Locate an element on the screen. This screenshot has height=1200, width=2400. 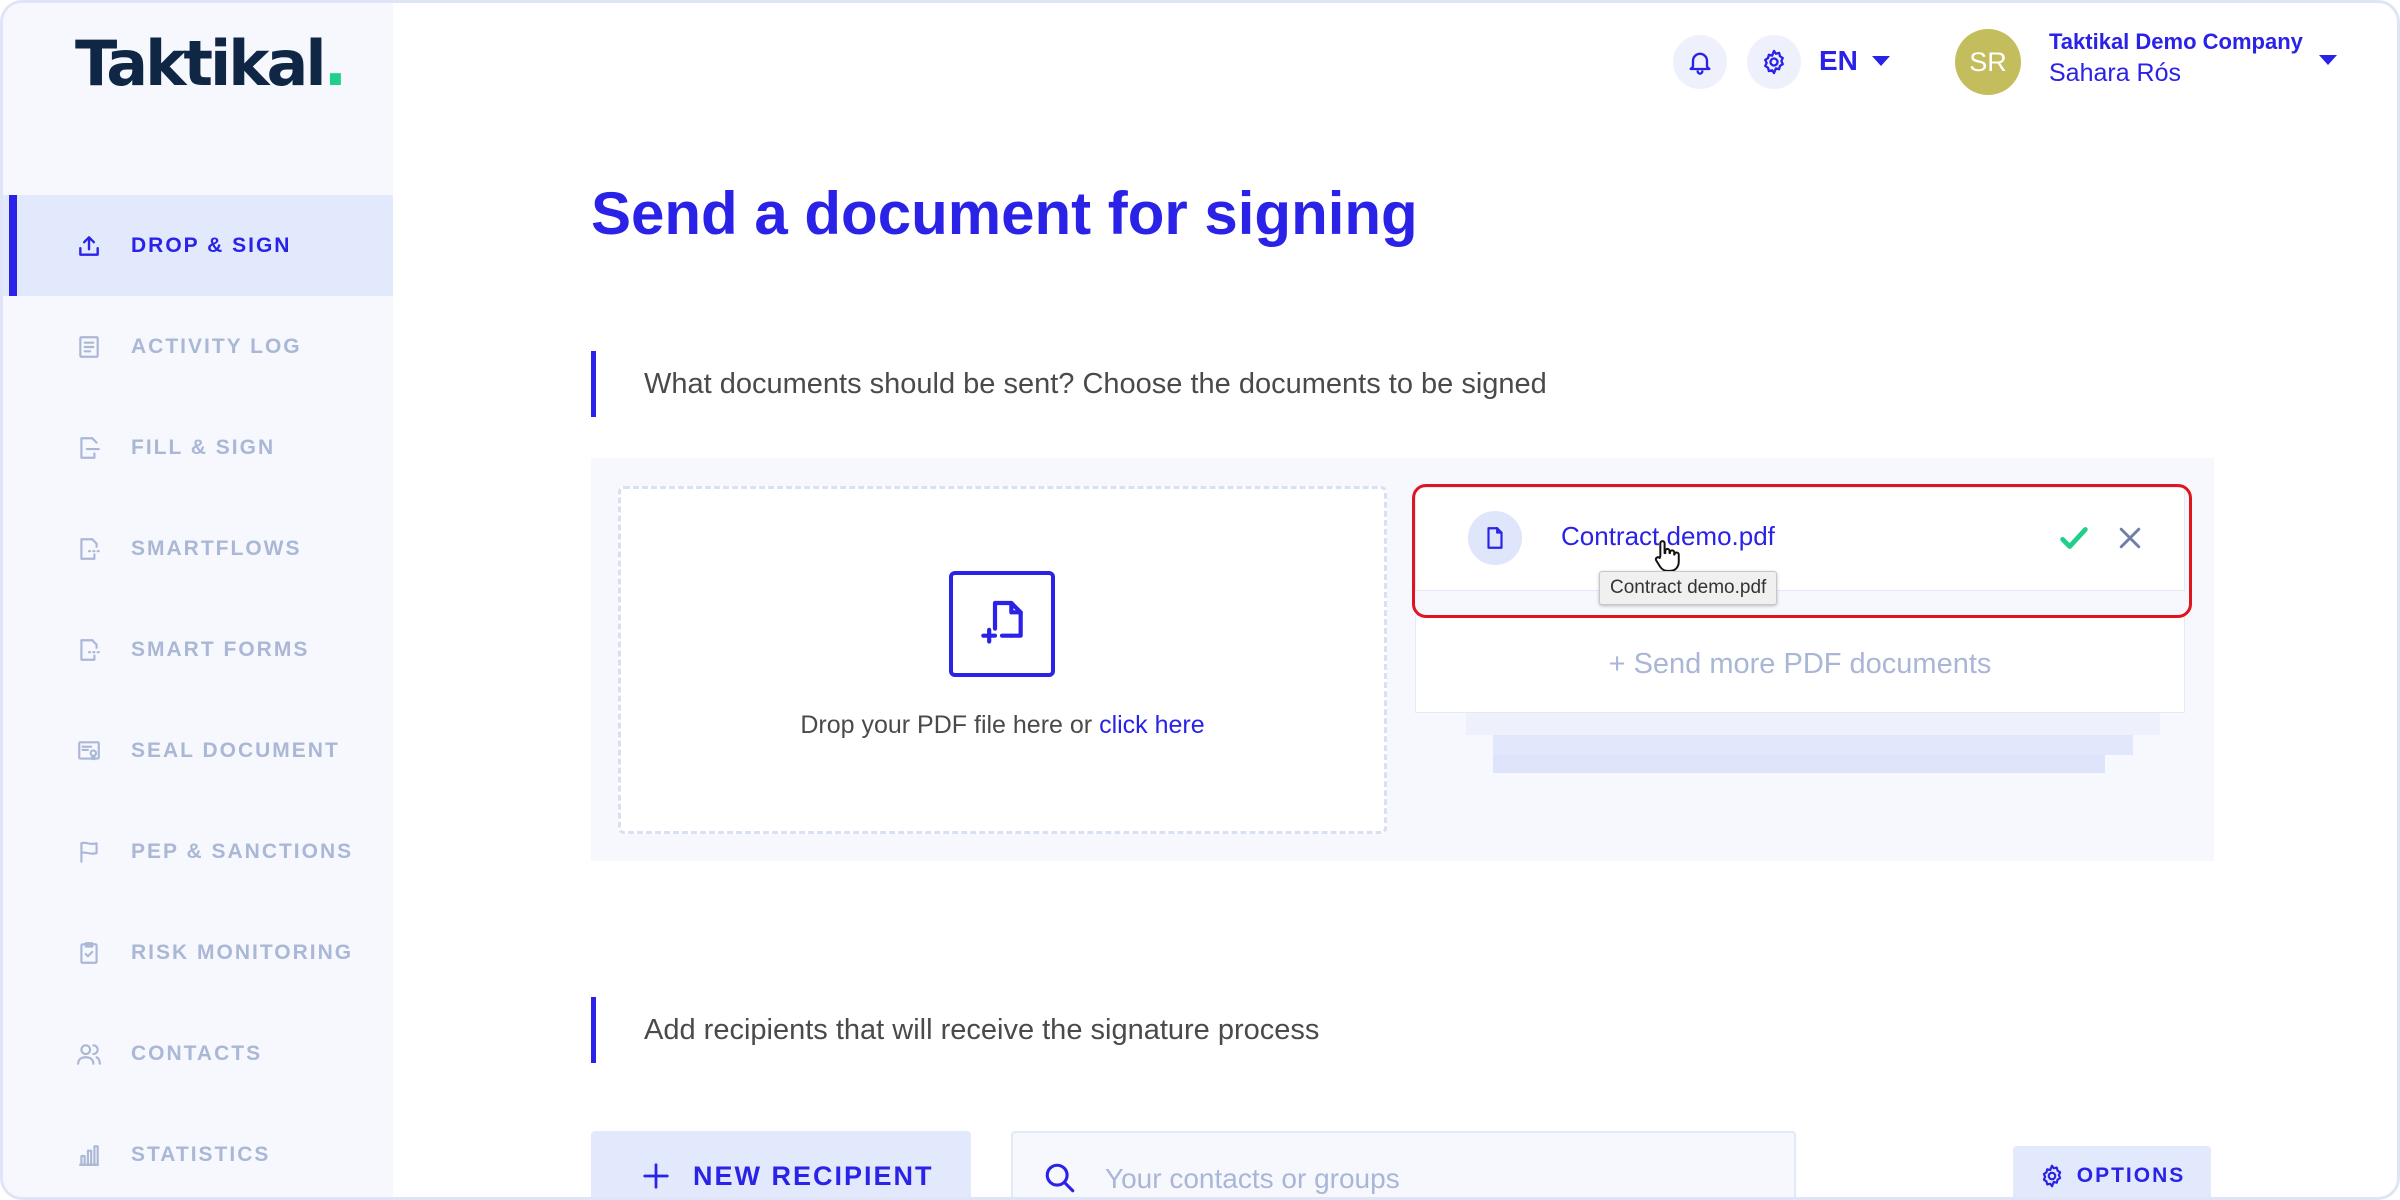
search-input is located at coordinates (1435, 1178).